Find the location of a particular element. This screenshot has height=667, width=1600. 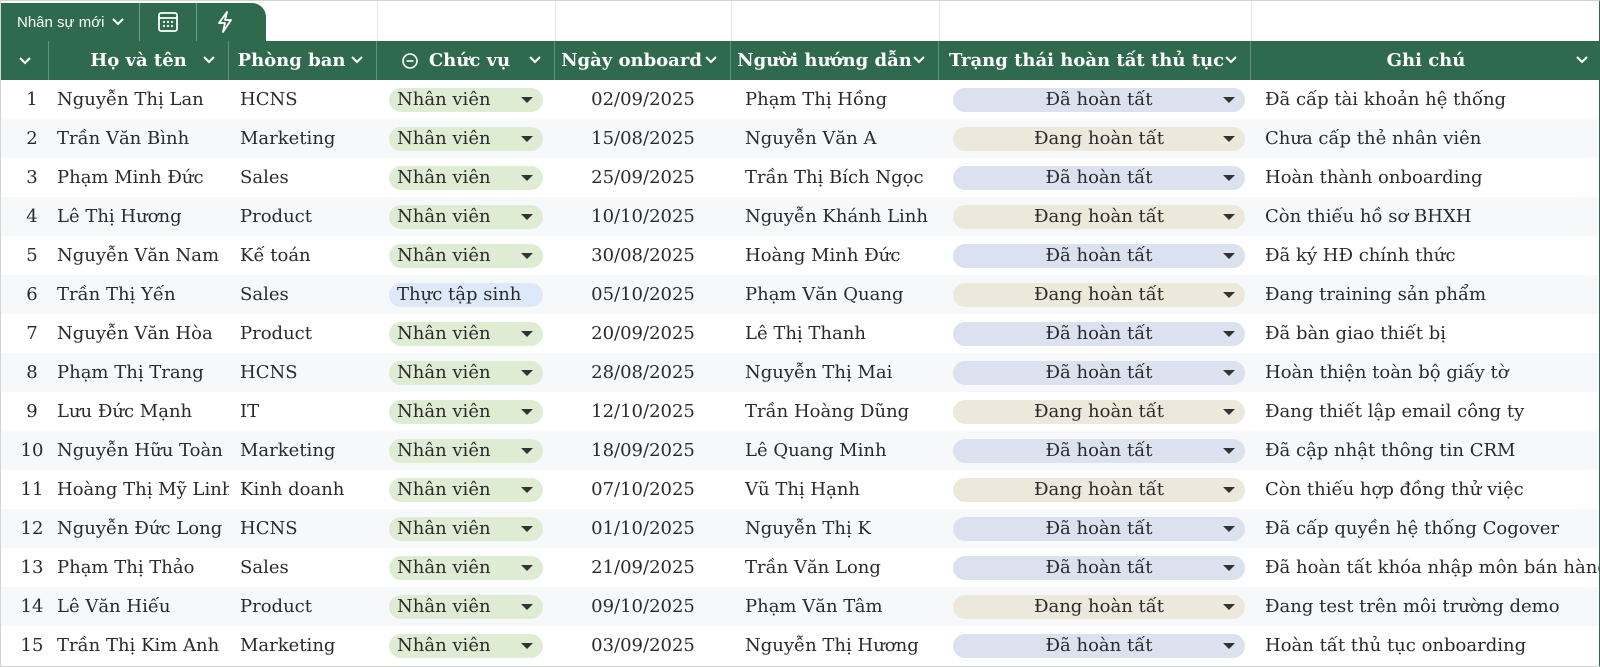

cell-mentor: Trần Văn Long is located at coordinates (835, 567).